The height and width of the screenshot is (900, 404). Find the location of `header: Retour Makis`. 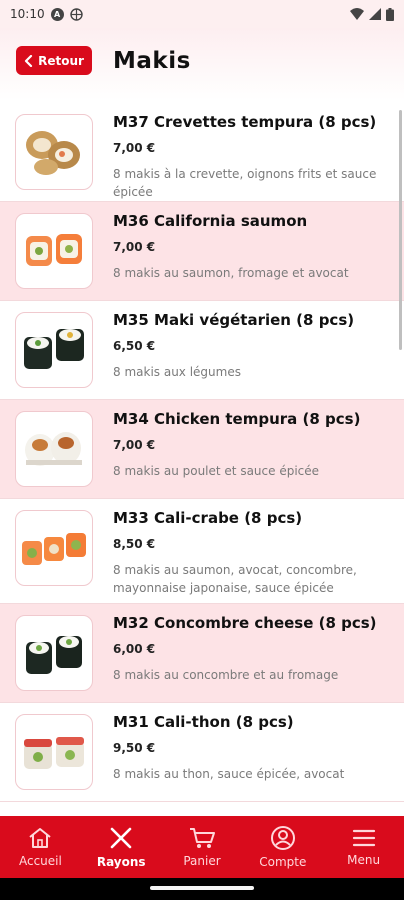

header: Retour Makis is located at coordinates (202, 64).